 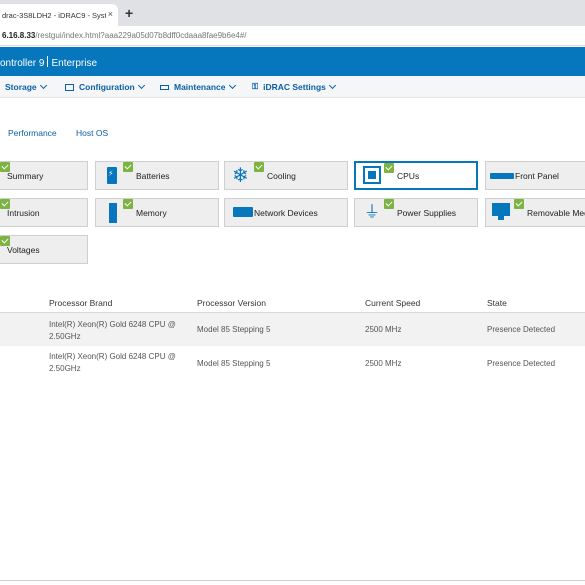 I want to click on nav-storage: Storage, so click(x=26, y=86).